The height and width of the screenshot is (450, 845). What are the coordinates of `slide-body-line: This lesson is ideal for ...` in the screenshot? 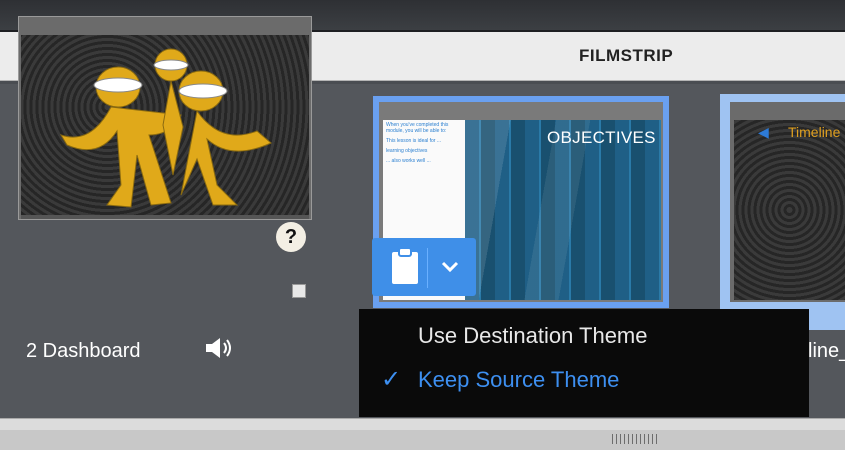 It's located at (414, 141).